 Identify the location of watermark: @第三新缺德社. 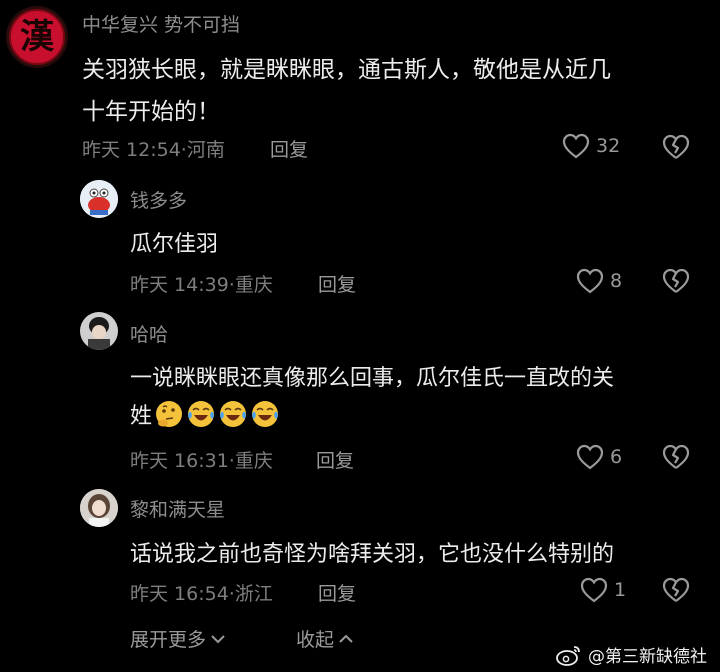
(631, 654).